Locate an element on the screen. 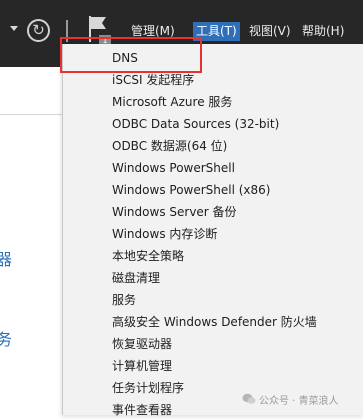  watermark-text: 公众号 · 青菜浪人 is located at coordinates (299, 401).